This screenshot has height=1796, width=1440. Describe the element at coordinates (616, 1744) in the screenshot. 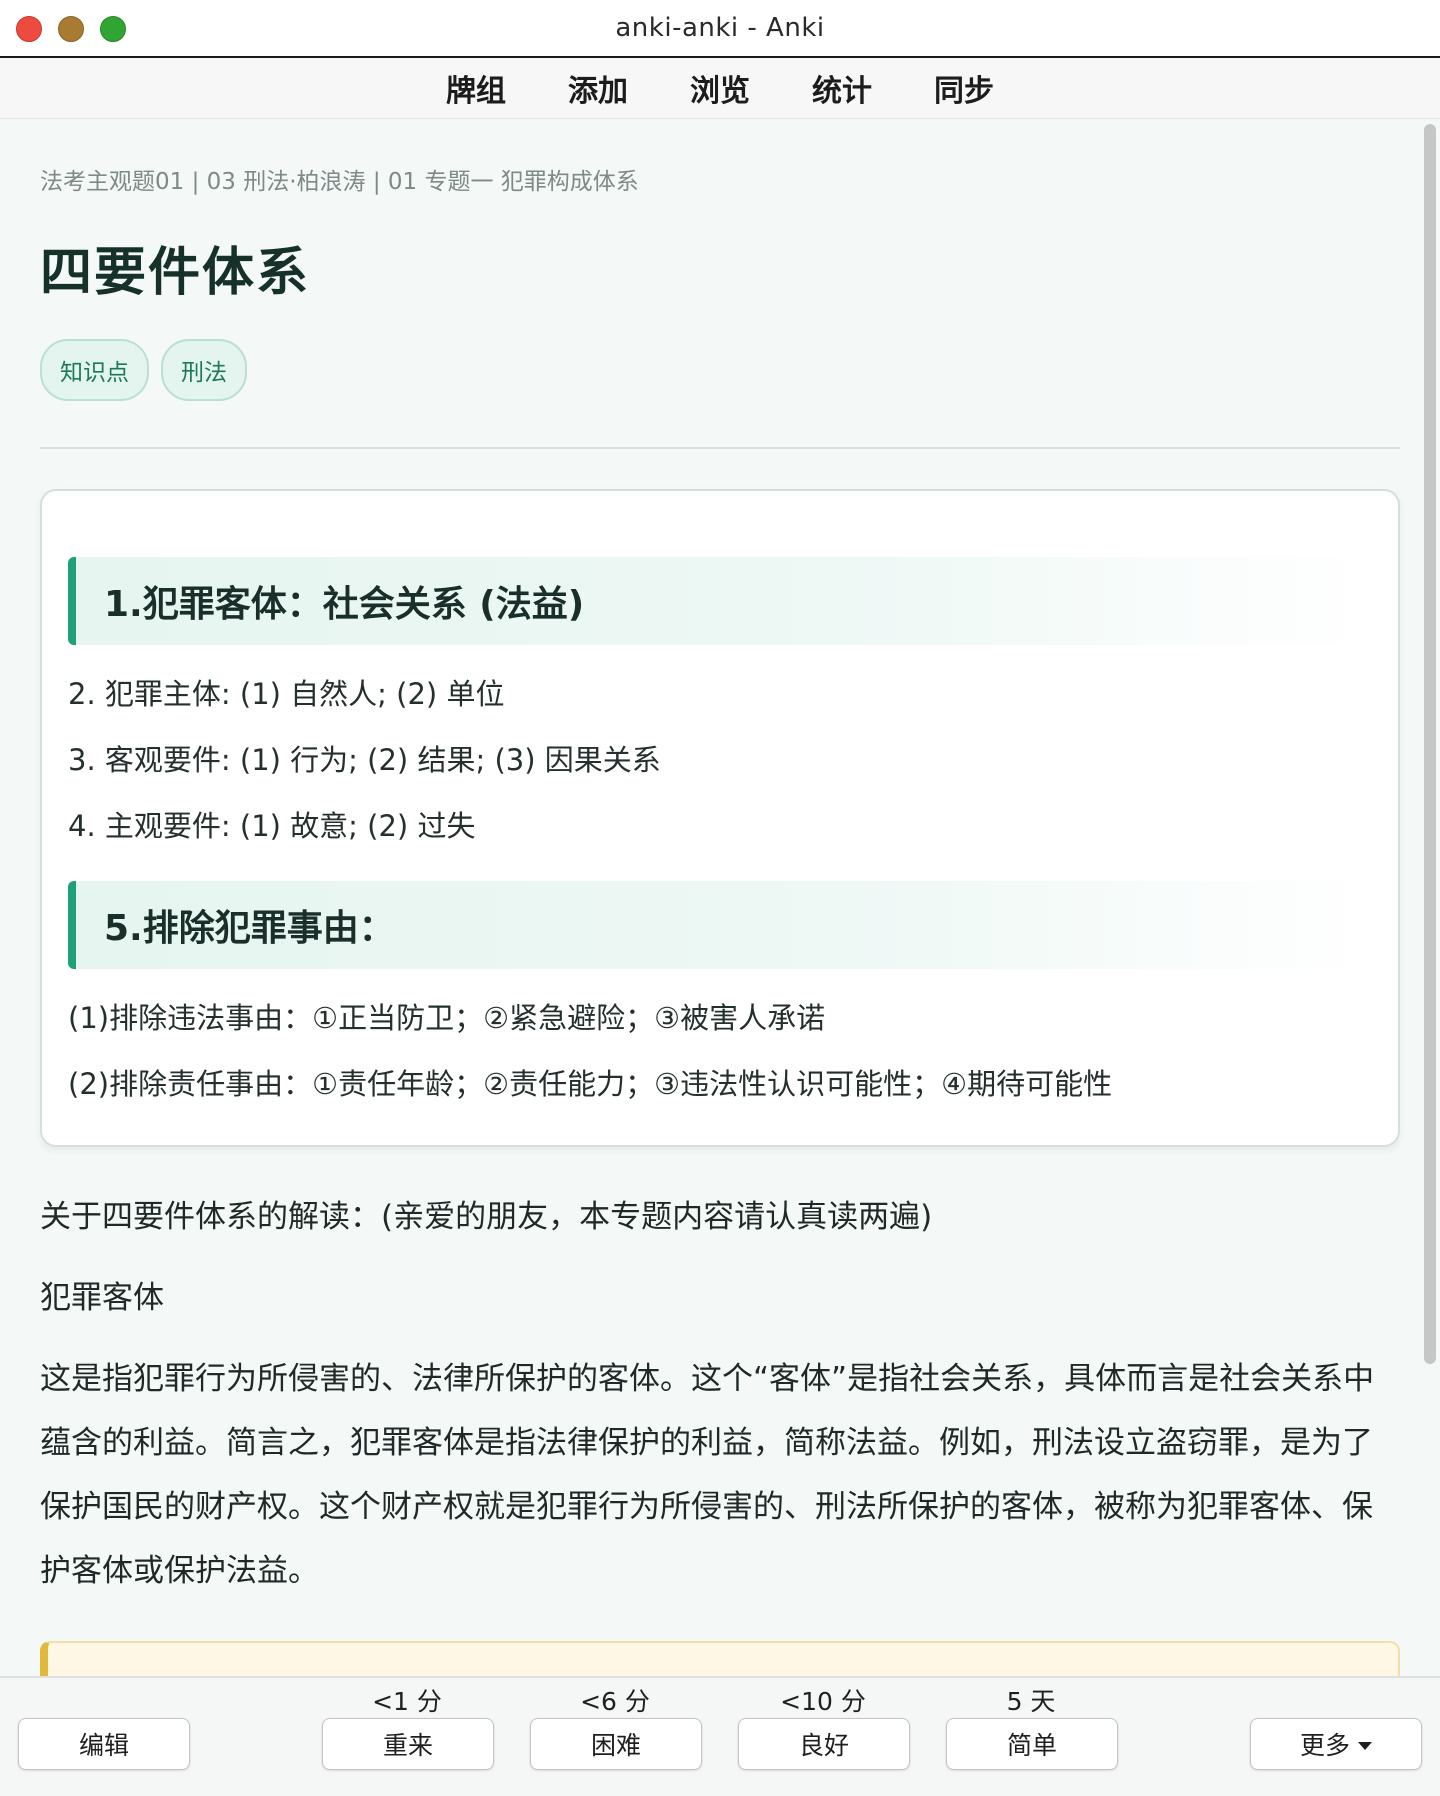

I see `hard-button: 困难` at that location.